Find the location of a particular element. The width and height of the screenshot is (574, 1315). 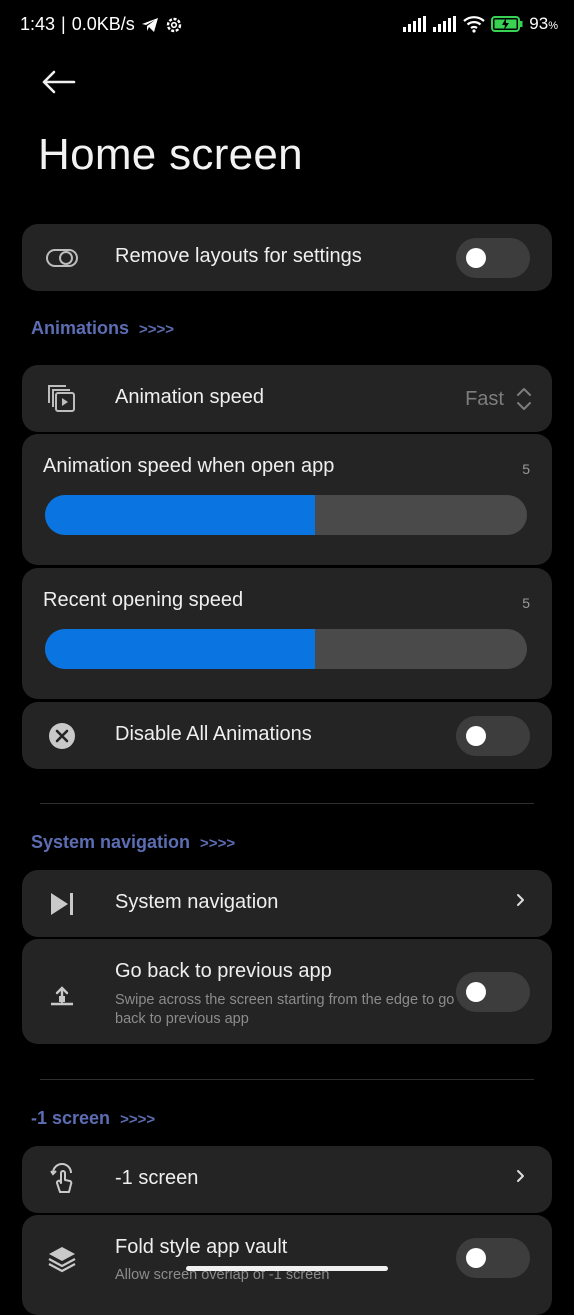

network-speed: 0.0KB/s is located at coordinates (103, 24).